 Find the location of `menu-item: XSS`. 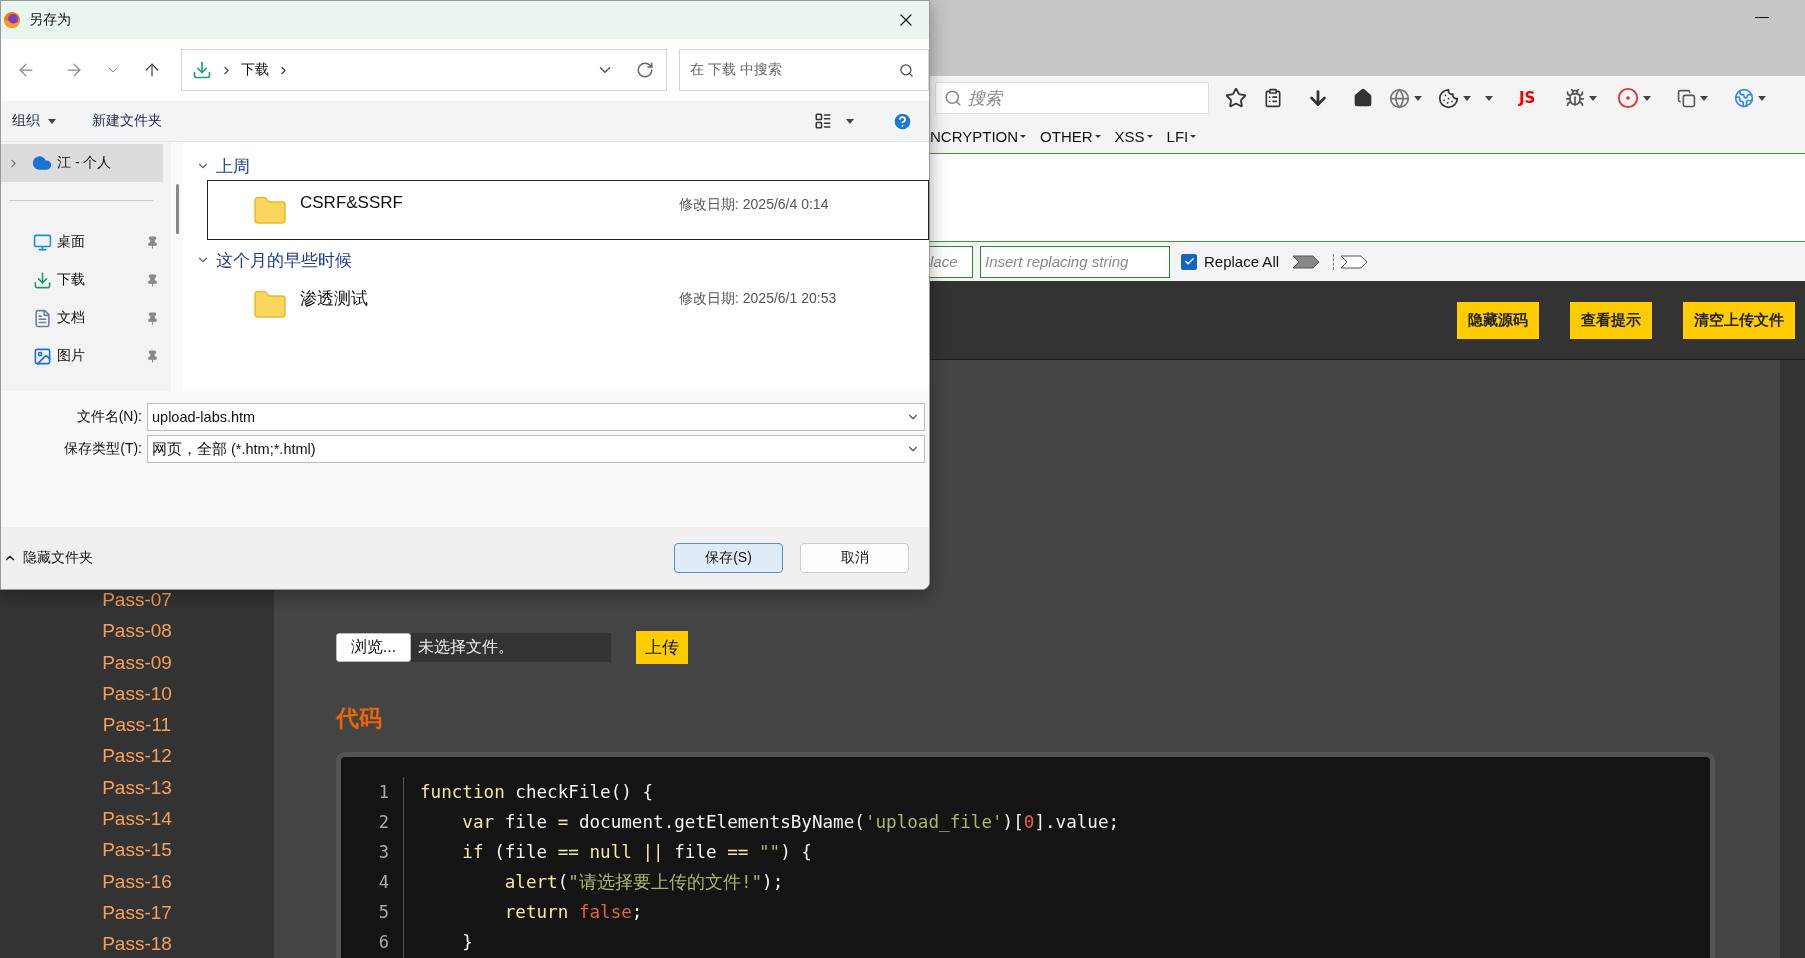

menu-item: XSS is located at coordinates (1133, 136).